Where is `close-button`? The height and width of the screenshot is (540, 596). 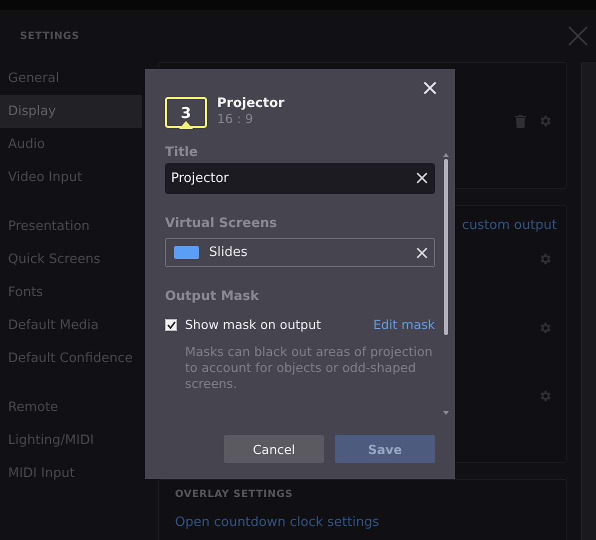 close-button is located at coordinates (431, 89).